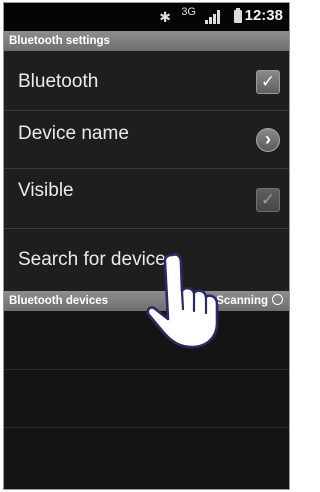 The width and height of the screenshot is (320, 492). What do you see at coordinates (277, 299) in the screenshot?
I see `spinner-icon` at bounding box center [277, 299].